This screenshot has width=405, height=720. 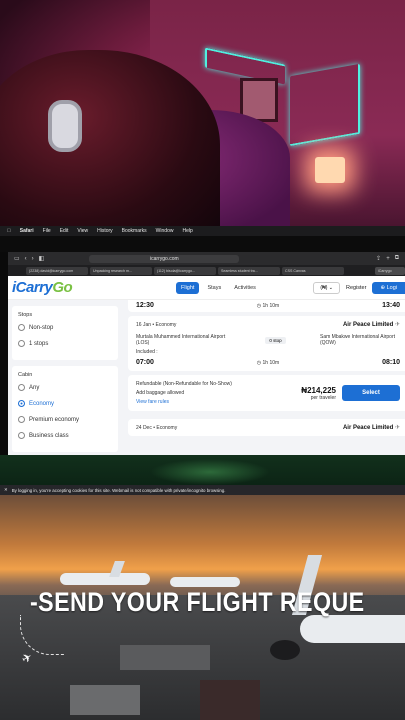 I want to click on option-label: 1 stops, so click(x=39, y=343).